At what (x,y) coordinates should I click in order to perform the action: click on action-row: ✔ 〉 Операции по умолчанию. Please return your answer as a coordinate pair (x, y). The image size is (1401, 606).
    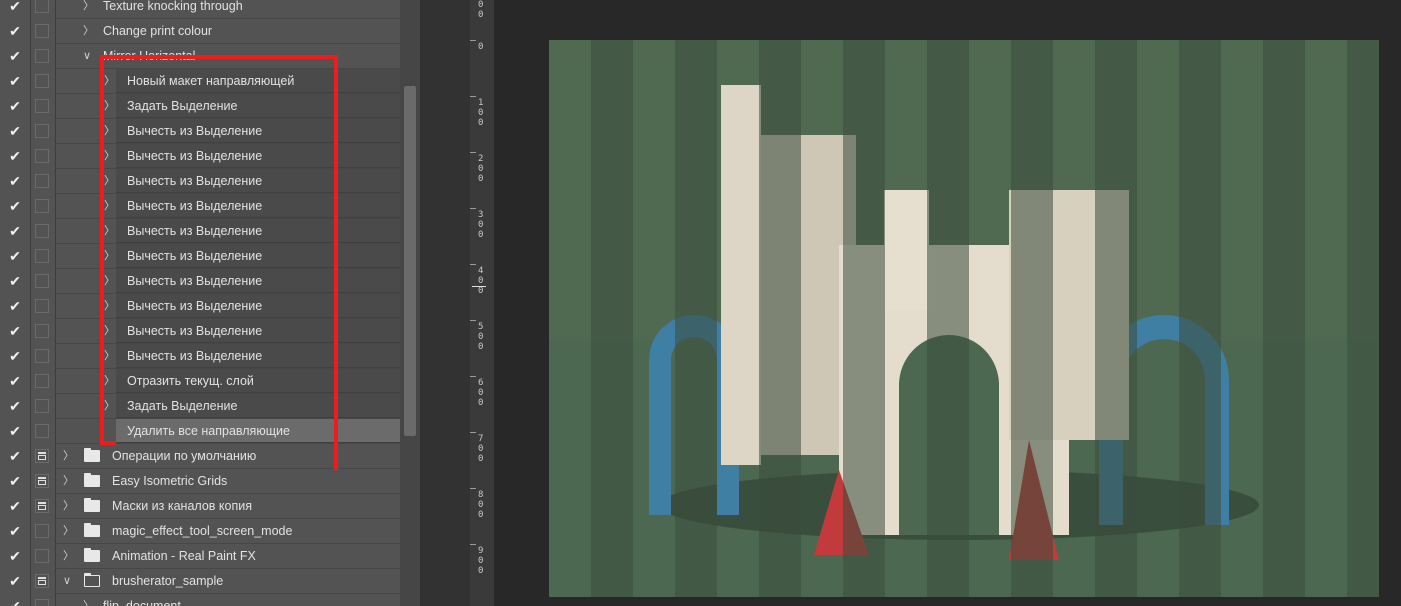
    Looking at the image, I should click on (200, 456).